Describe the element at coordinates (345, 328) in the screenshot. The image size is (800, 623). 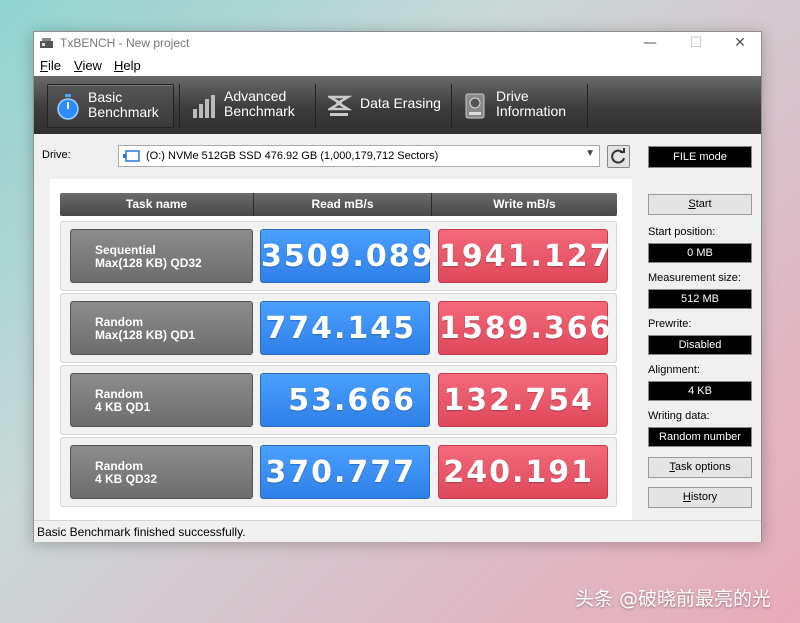
I see `read-value: 774.145` at that location.